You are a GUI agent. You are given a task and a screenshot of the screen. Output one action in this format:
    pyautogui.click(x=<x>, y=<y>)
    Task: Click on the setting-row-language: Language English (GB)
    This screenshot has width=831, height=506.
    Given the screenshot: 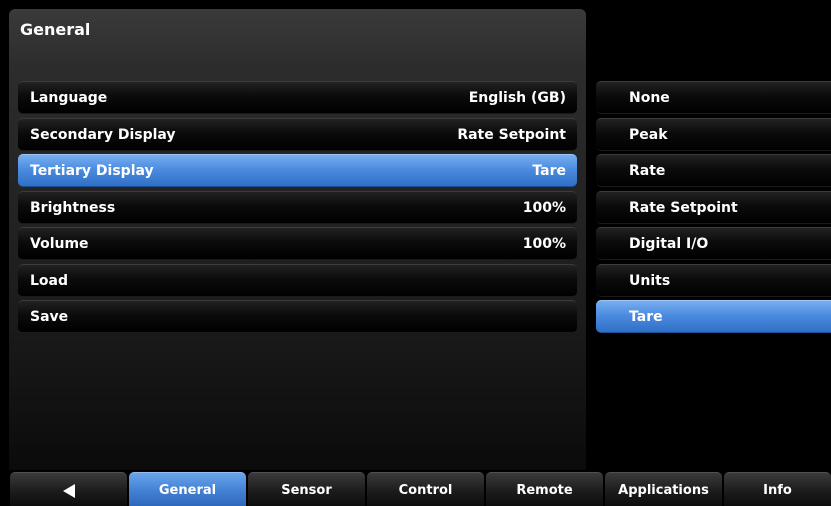 What is the action you would take?
    pyautogui.click(x=297, y=97)
    